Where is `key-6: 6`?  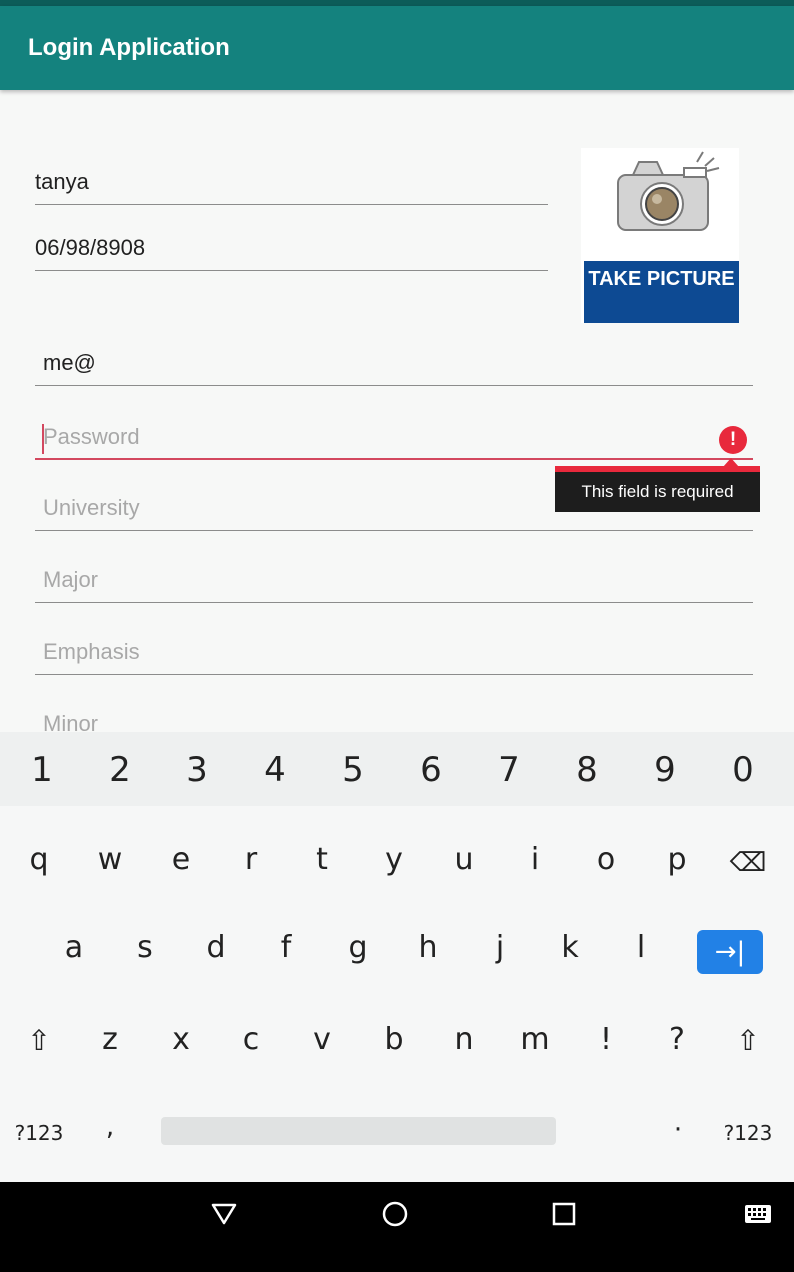 key-6: 6 is located at coordinates (431, 770).